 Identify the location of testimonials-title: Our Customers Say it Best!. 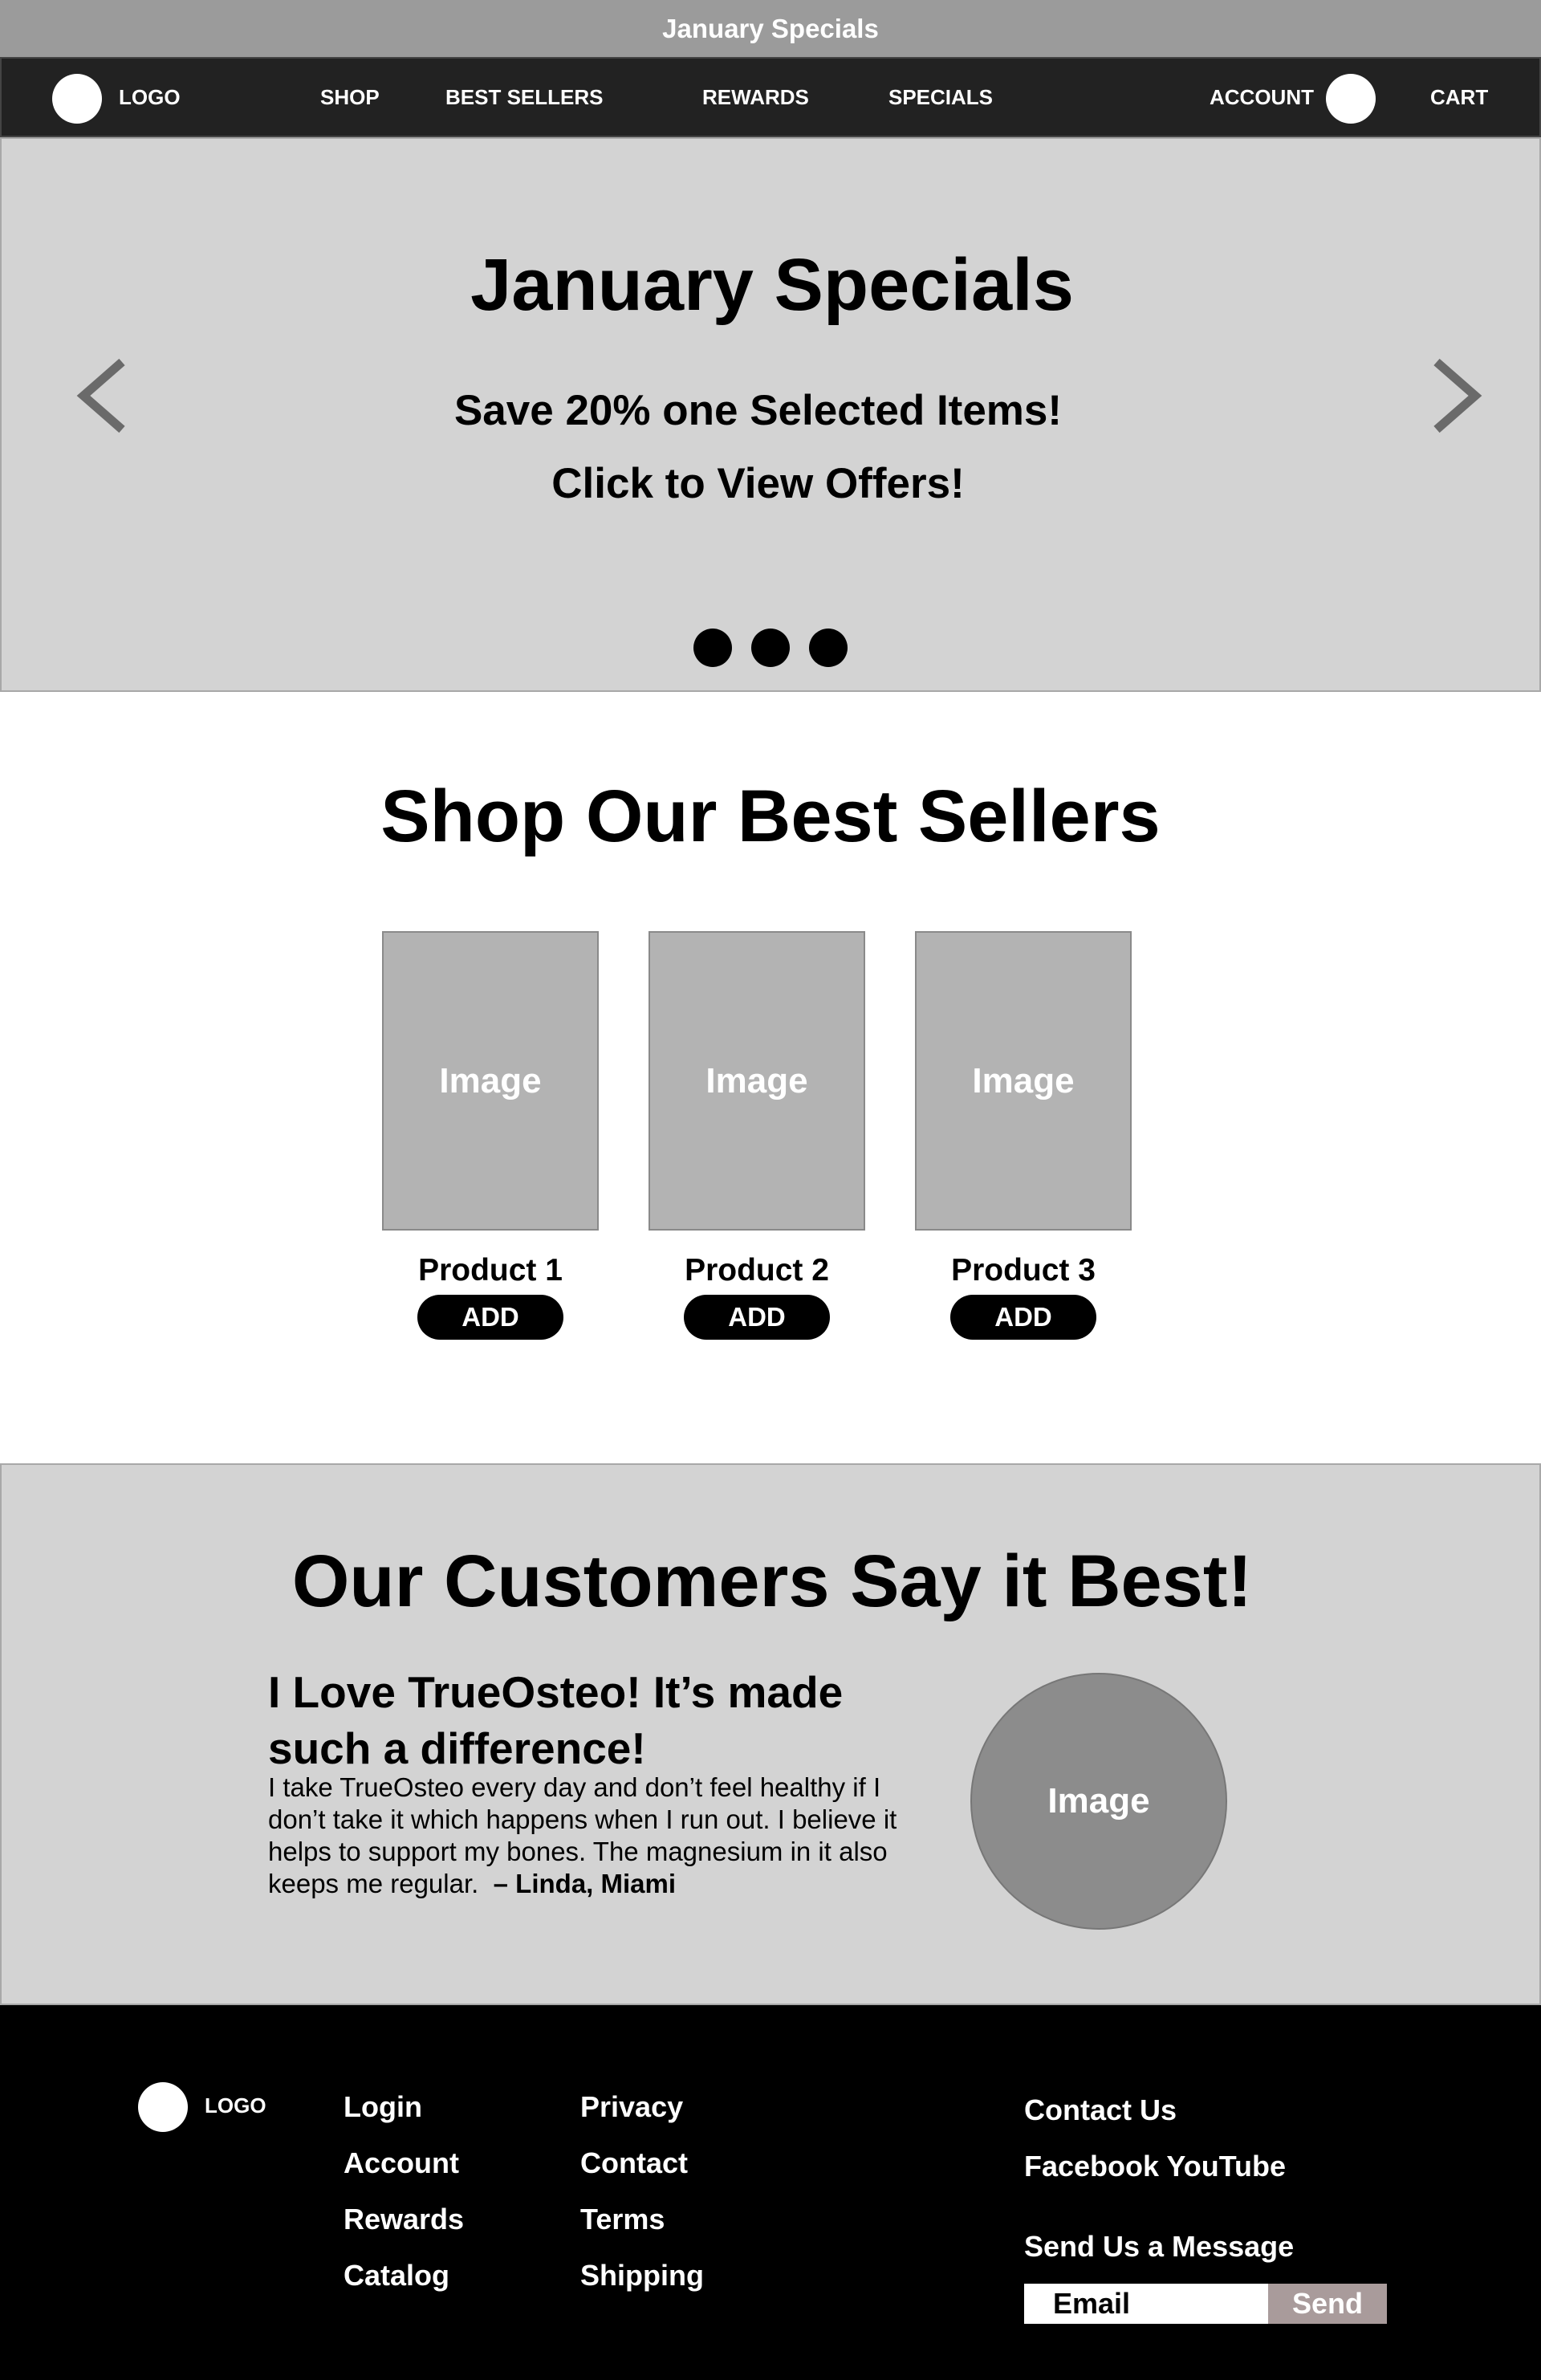
(772, 1581).